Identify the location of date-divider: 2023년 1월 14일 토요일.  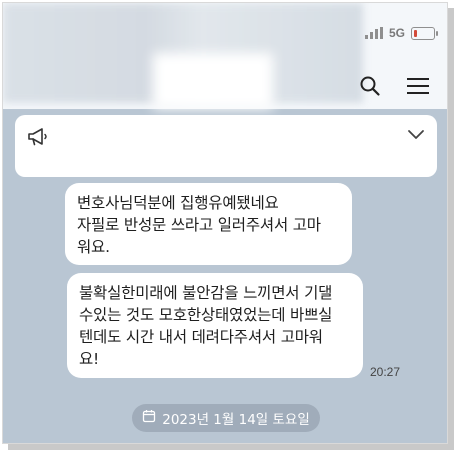
(226, 418).